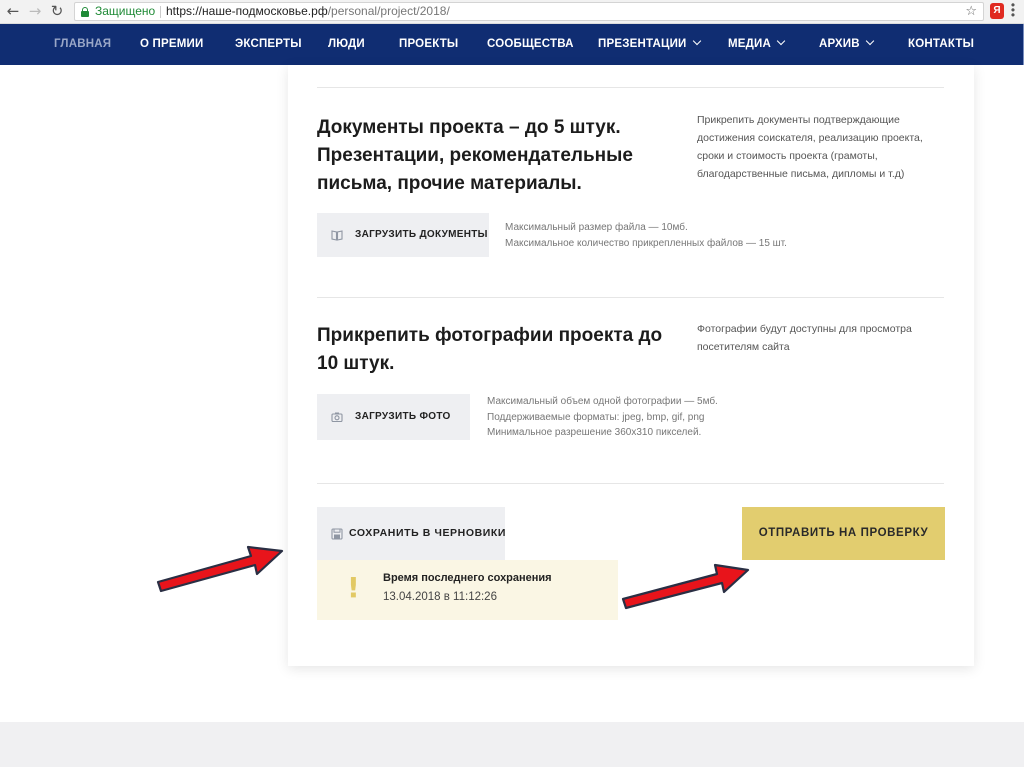 The width and height of the screenshot is (1024, 767). I want to click on last-save-time: 13.04.2018 в 11:12:26, so click(440, 597).